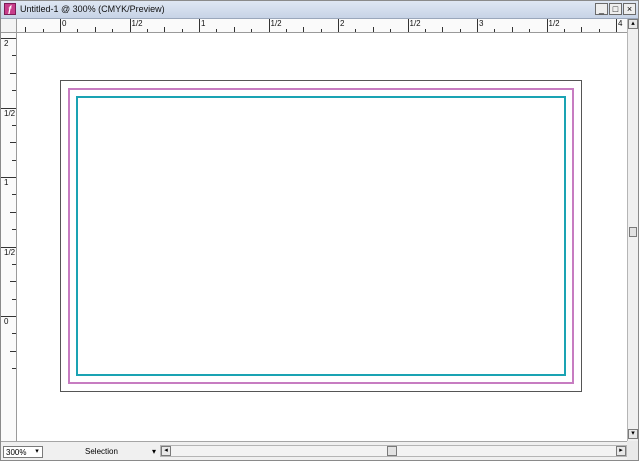 Image resolution: width=639 pixels, height=461 pixels. What do you see at coordinates (9, 237) in the screenshot?
I see `vertical-ruler: 2 1/2 1 1/2 0` at bounding box center [9, 237].